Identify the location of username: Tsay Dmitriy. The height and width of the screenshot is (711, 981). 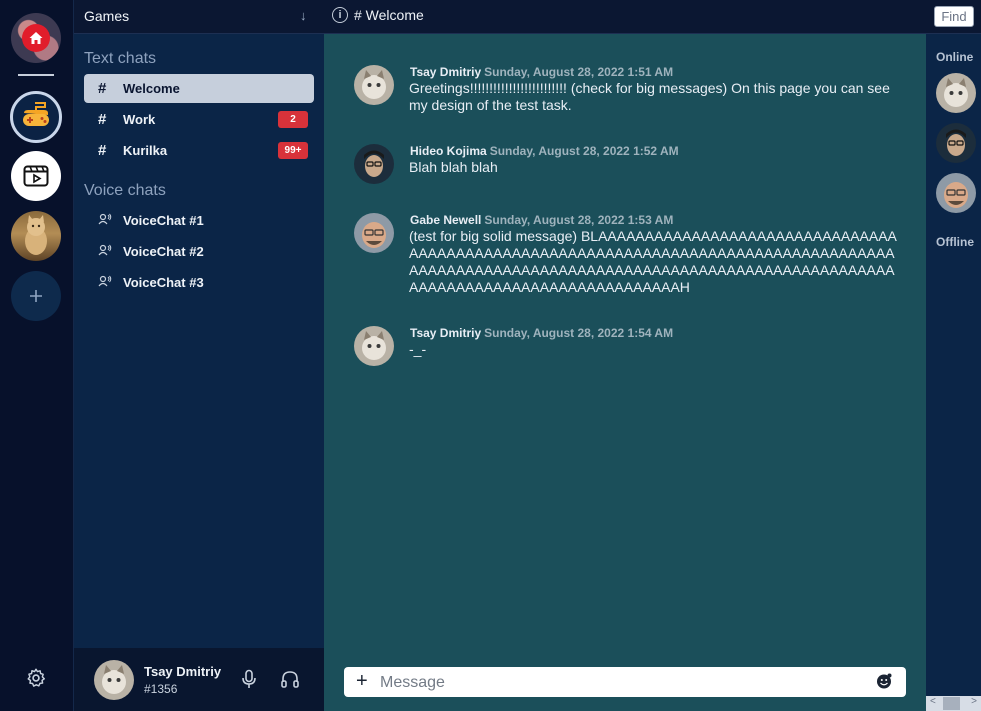
(183, 671).